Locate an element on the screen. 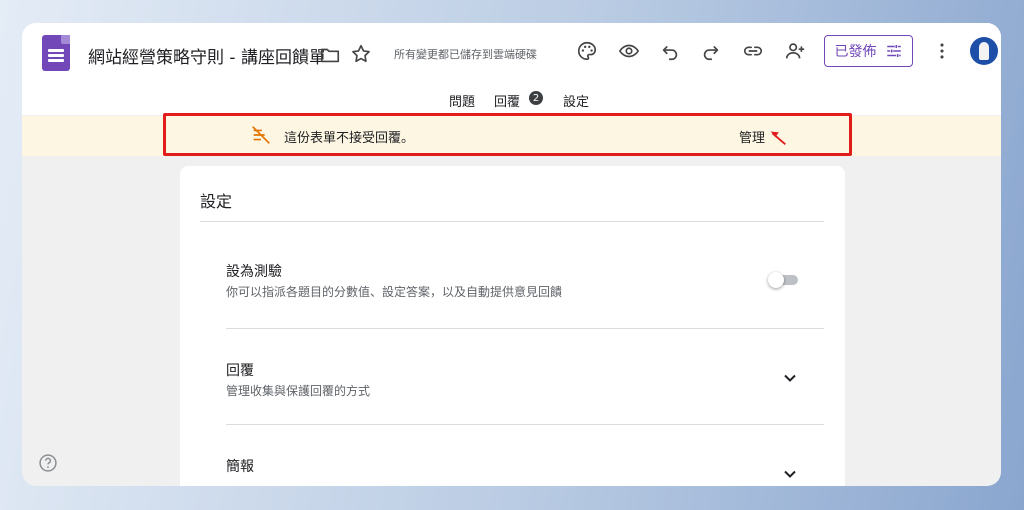 The height and width of the screenshot is (510, 1024). tab-bar: 問題 回覆 2 設定 is located at coordinates (511, 101).